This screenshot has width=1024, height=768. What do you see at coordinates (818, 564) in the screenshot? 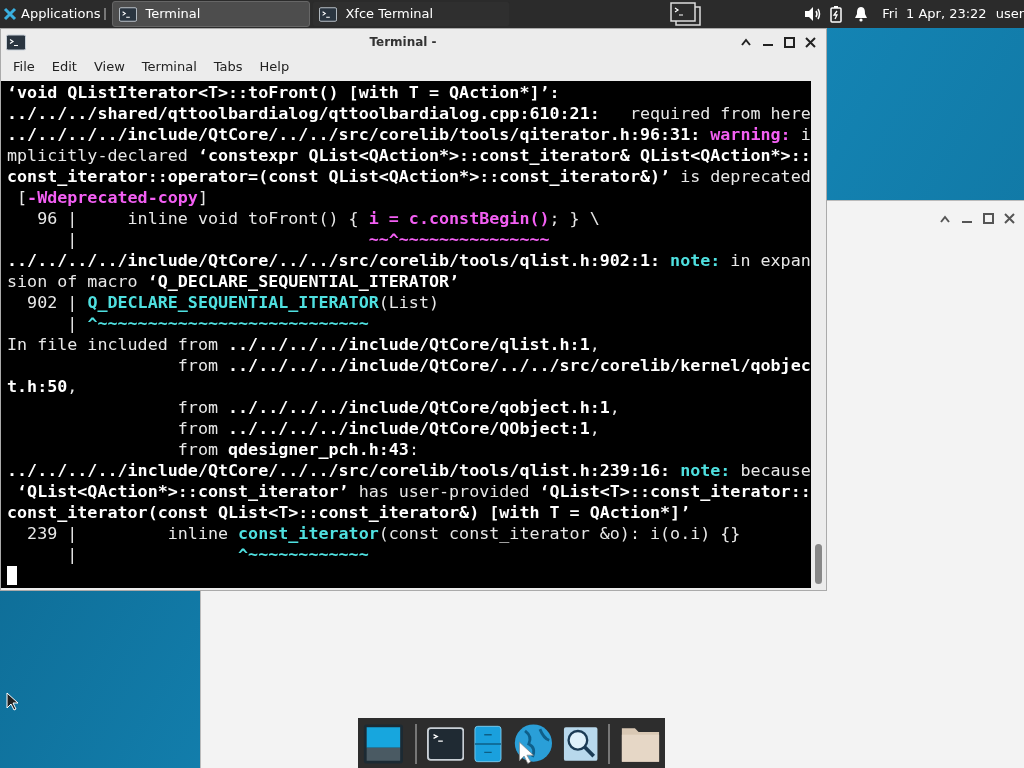
I see `scrollbar-thumb` at bounding box center [818, 564].